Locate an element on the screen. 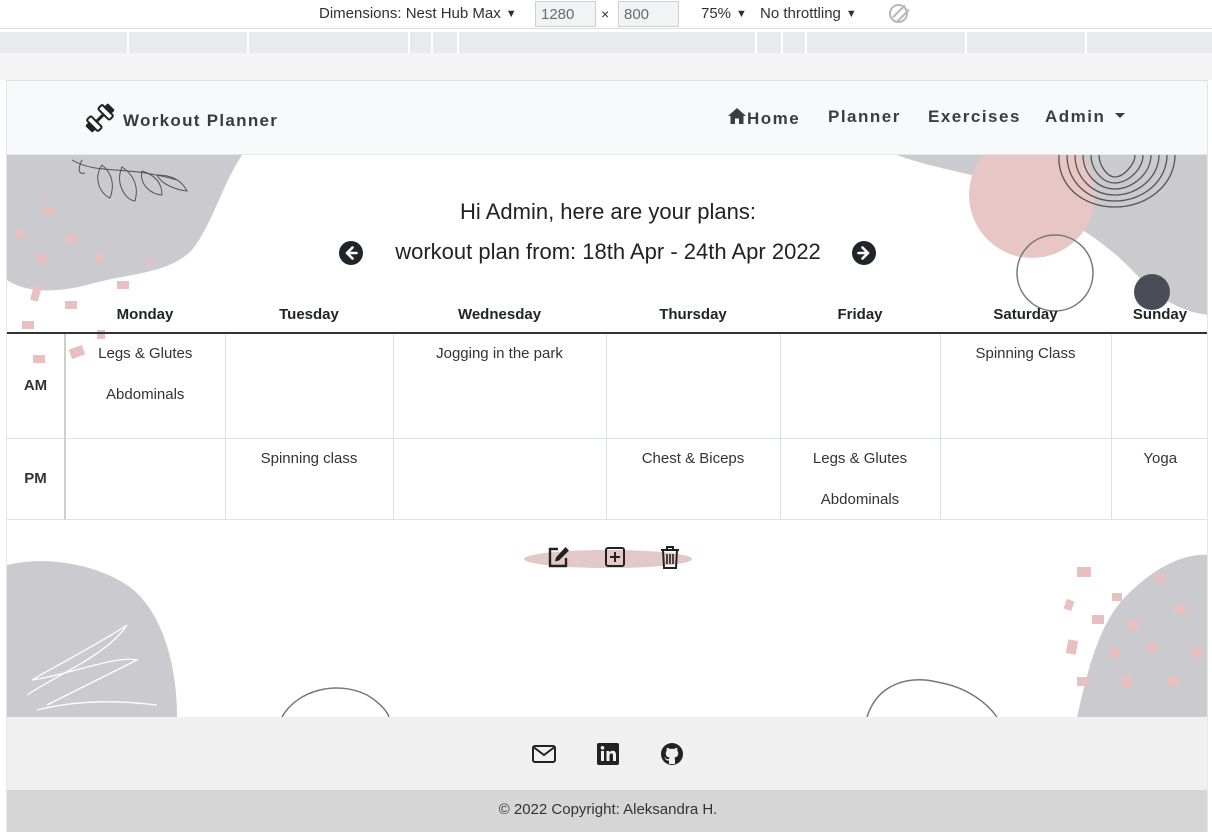  device-label: Dimensions: Nest Hub Max is located at coordinates (410, 13).